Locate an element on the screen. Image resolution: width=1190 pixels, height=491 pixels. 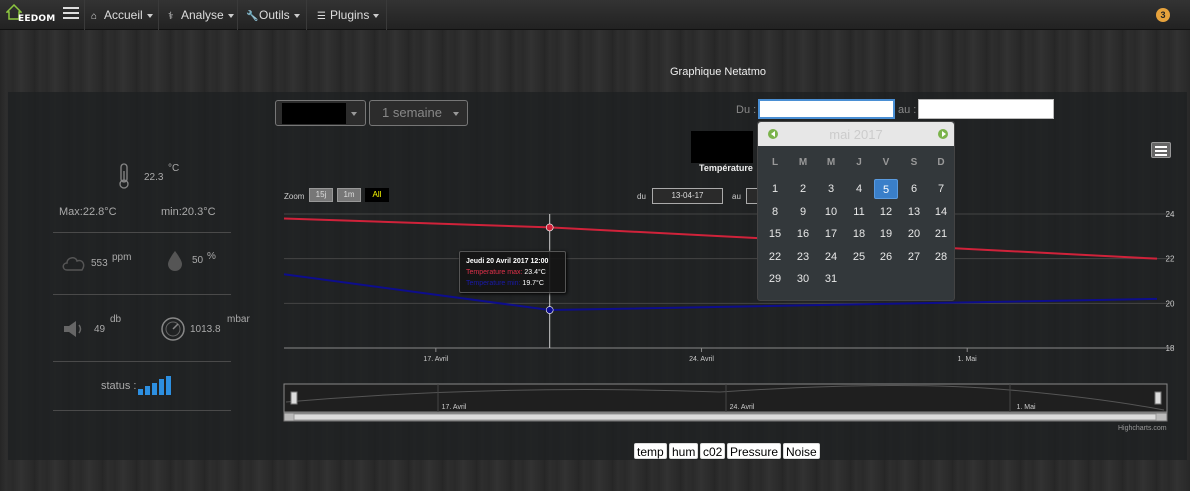
next-month-icon is located at coordinates (943, 134).